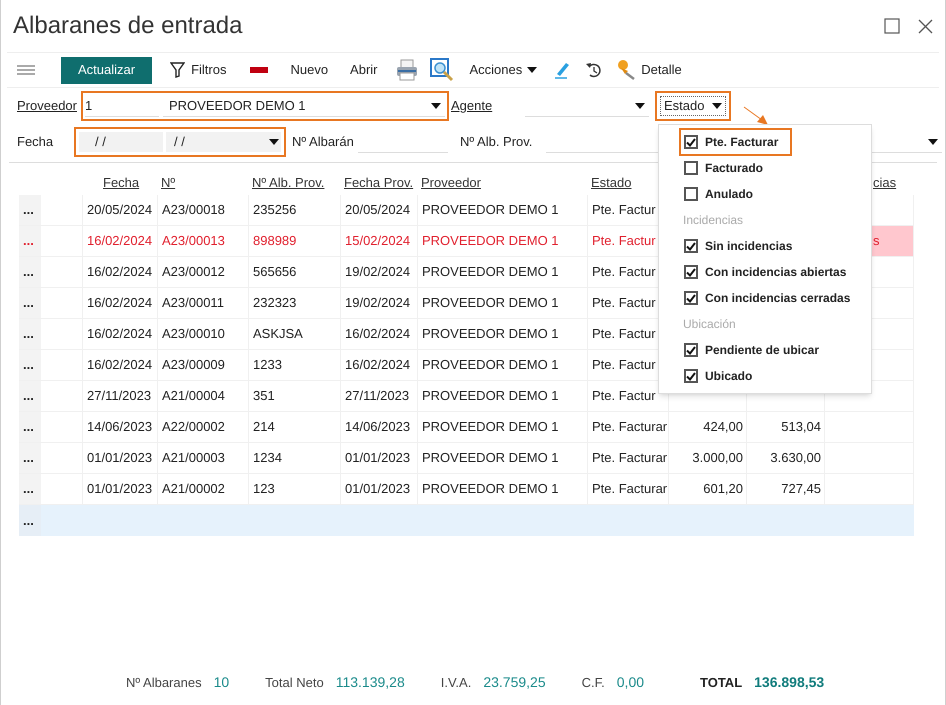 The width and height of the screenshot is (946, 705). I want to click on toolbar-button: Abrir, so click(364, 70).